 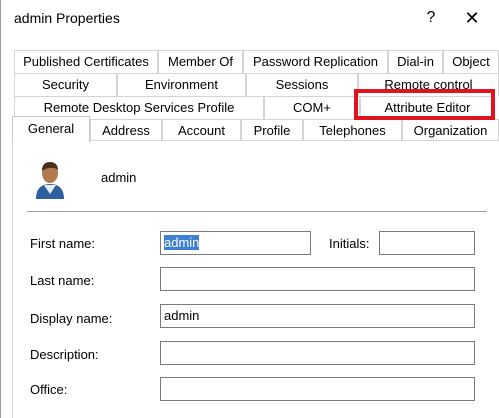 What do you see at coordinates (257, 211) in the screenshot?
I see `divider` at bounding box center [257, 211].